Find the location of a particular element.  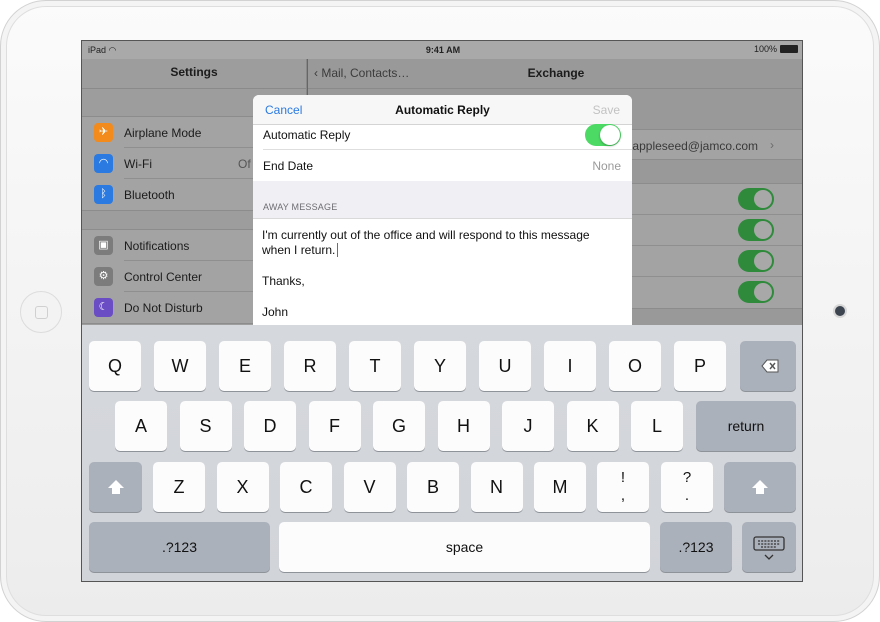

moon-icon: ☾ is located at coordinates (103, 307).